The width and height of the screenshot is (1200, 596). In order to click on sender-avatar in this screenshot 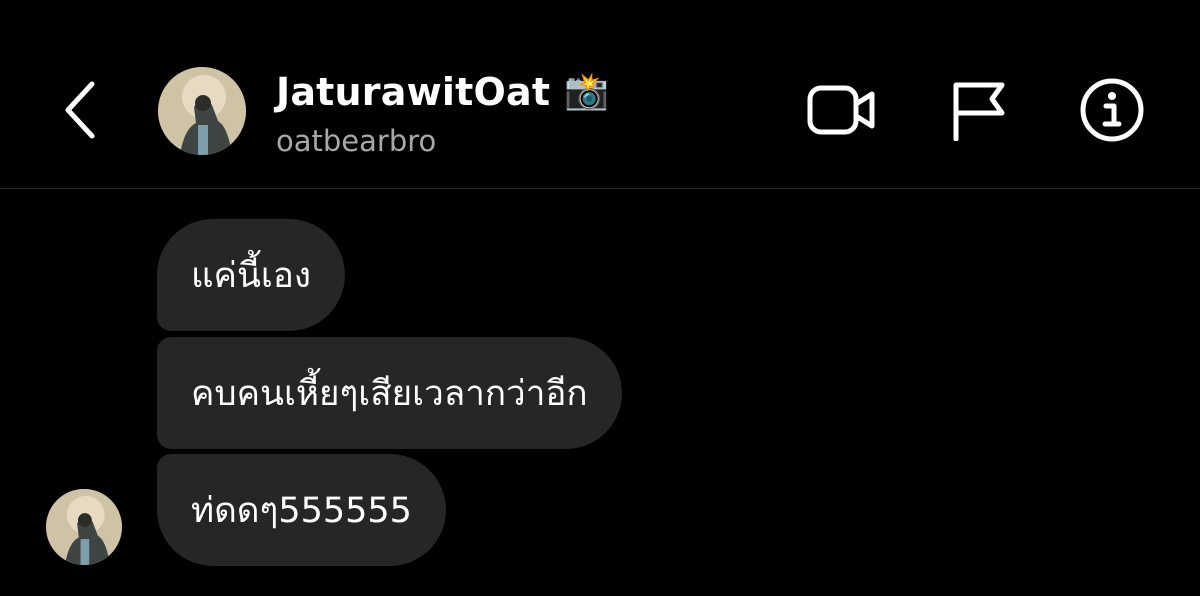, I will do `click(84, 527)`.